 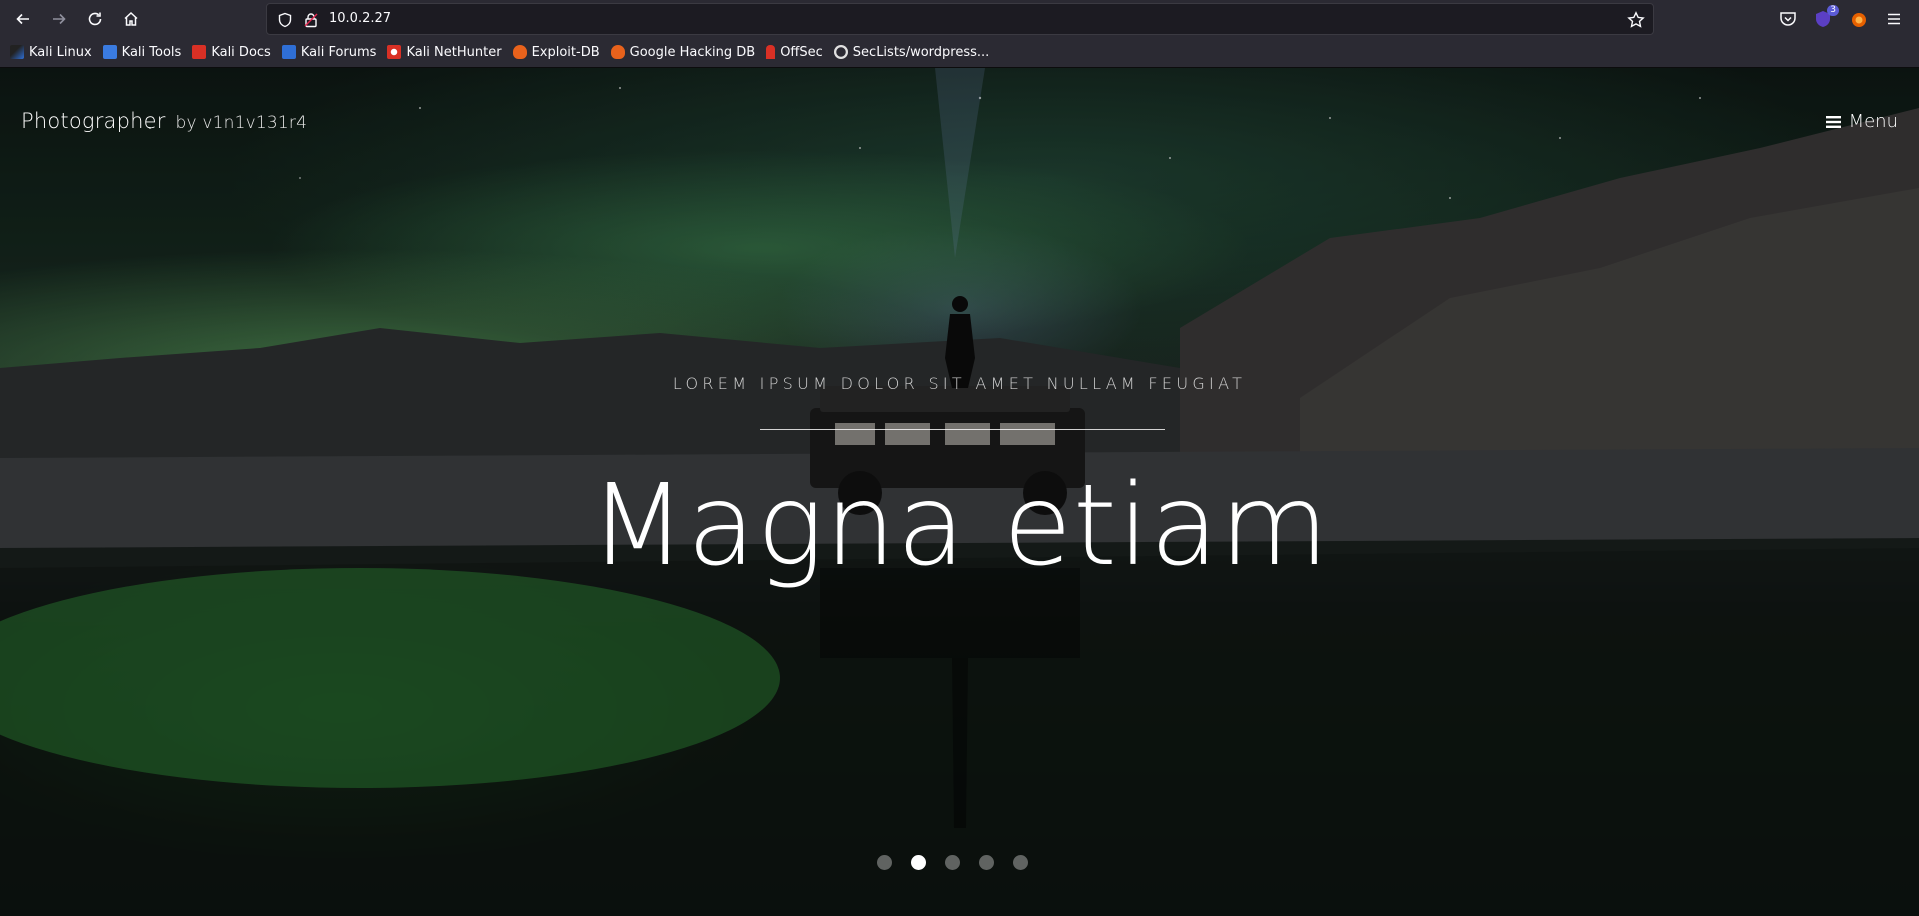 I want to click on shield-icon, so click(x=285, y=20).